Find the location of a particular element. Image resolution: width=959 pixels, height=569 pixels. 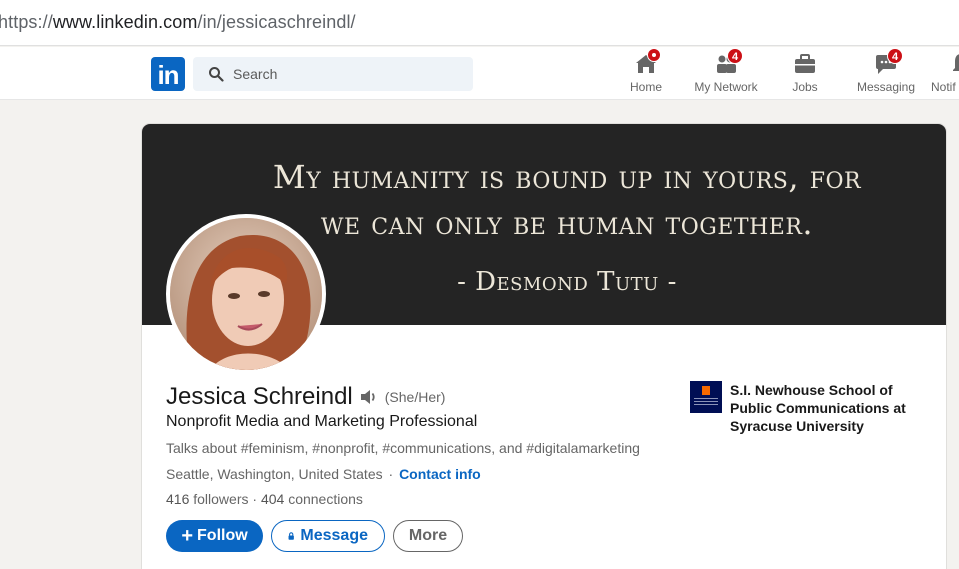

nav-item-jobs: Jobs is located at coordinates (805, 75).